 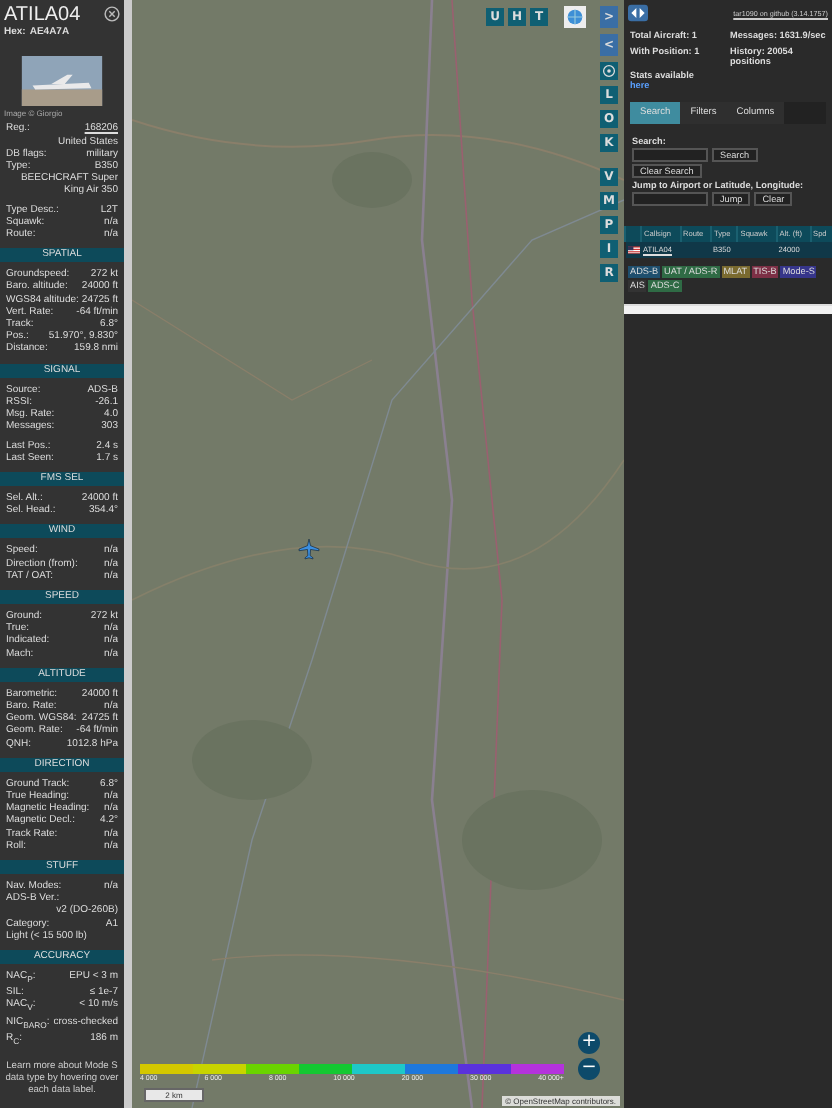 I want to click on flag-icon, so click(x=633, y=250).